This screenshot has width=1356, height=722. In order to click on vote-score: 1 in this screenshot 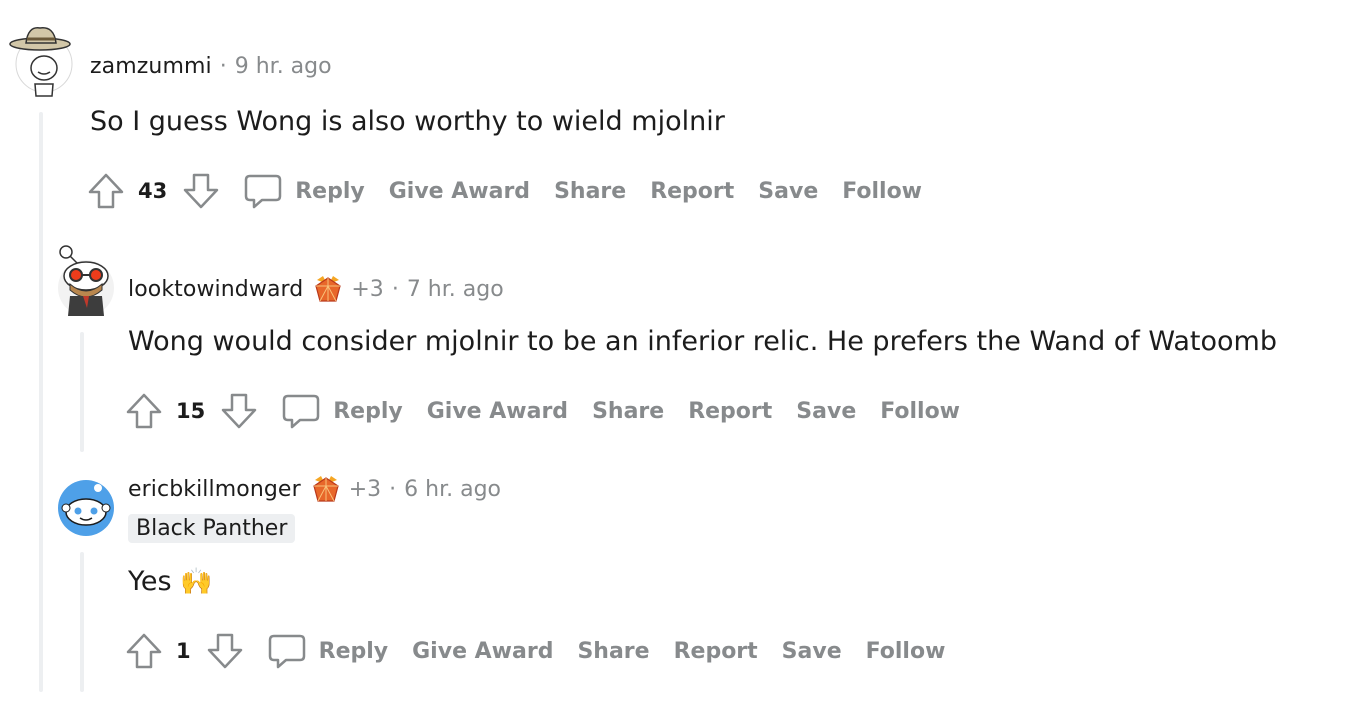, I will do `click(183, 651)`.